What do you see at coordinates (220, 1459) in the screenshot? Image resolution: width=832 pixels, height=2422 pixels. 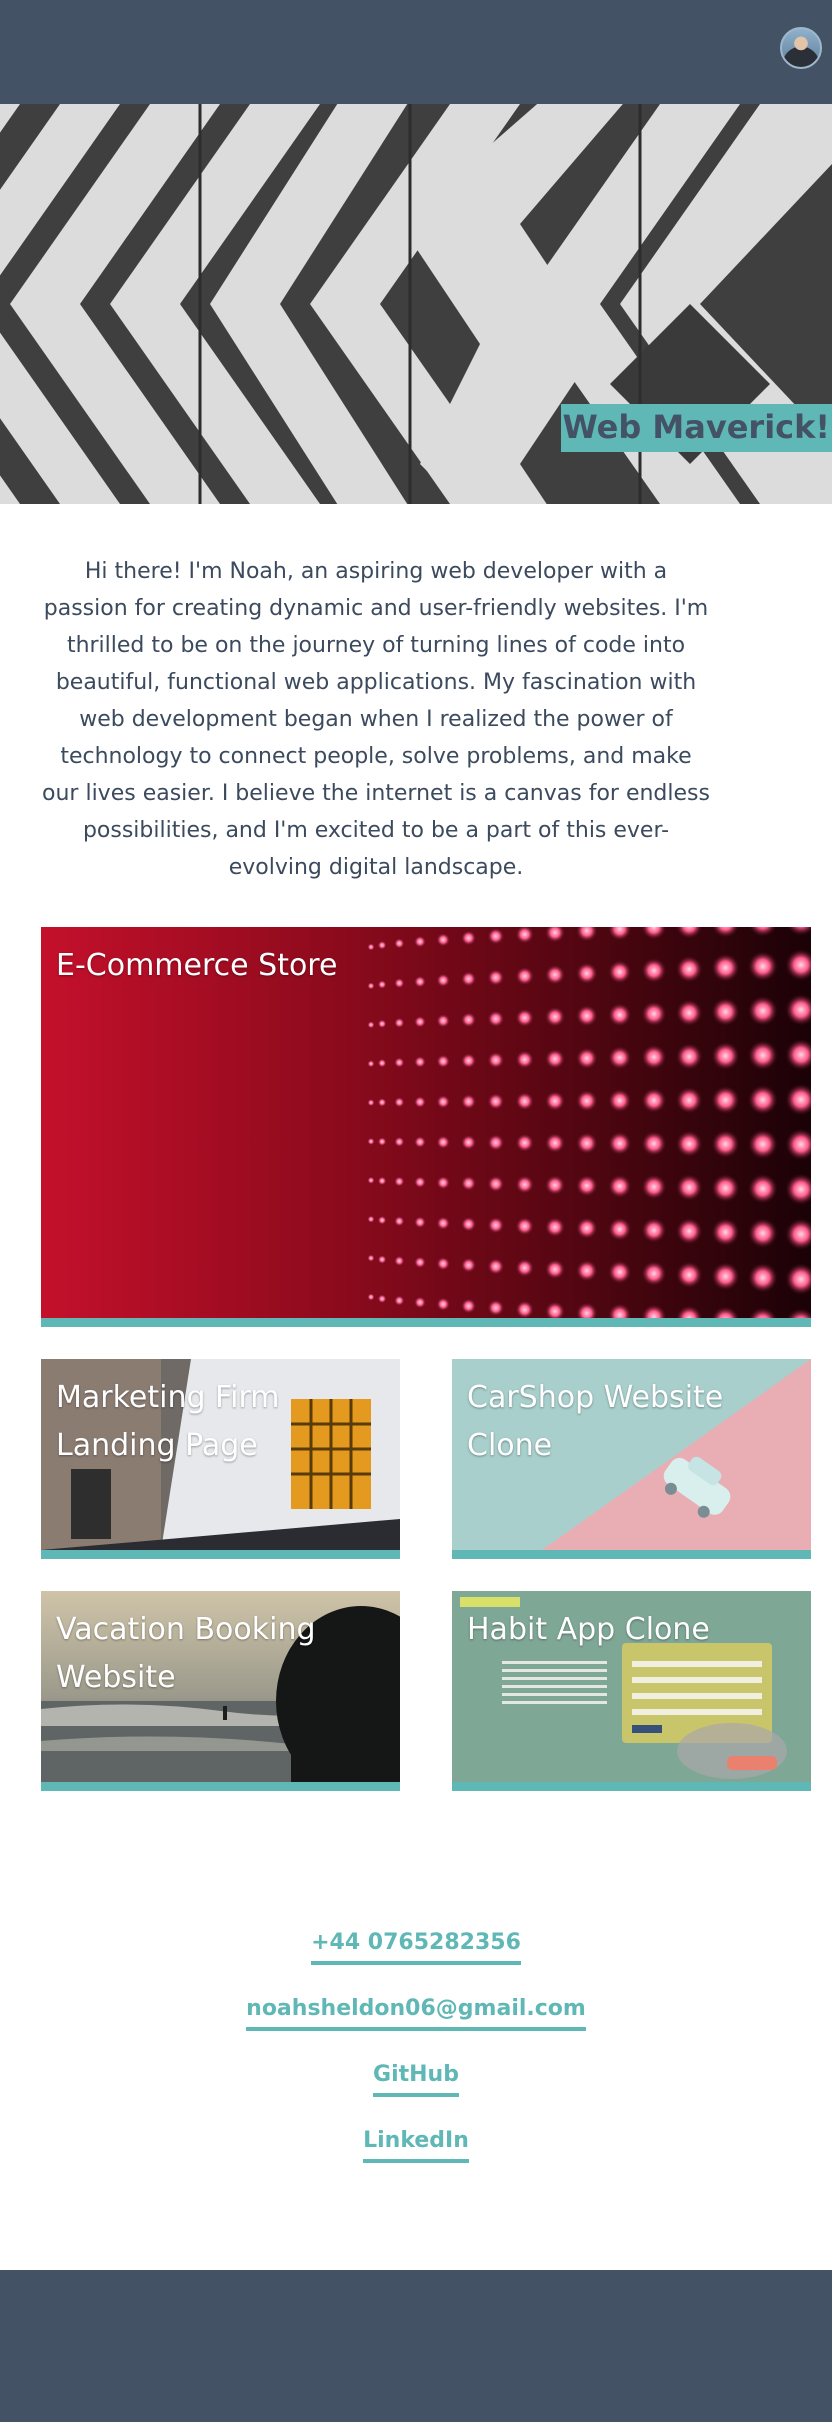 I see `project-card-marketing: Marketing Firm Landing Page` at bounding box center [220, 1459].